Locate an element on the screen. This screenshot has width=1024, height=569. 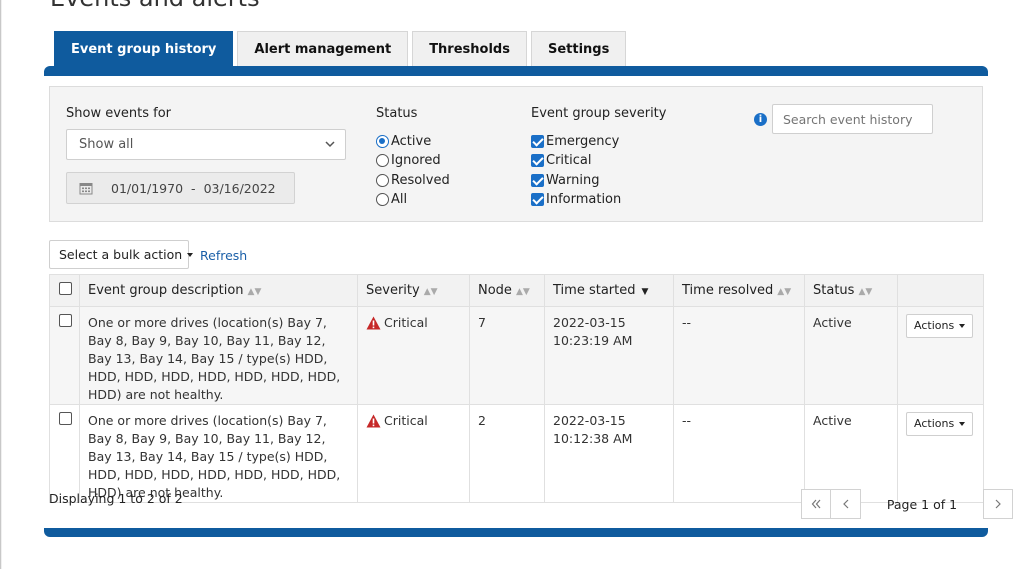
bulk-action-dropdown: Select a bulk action is located at coordinates (121, 254).